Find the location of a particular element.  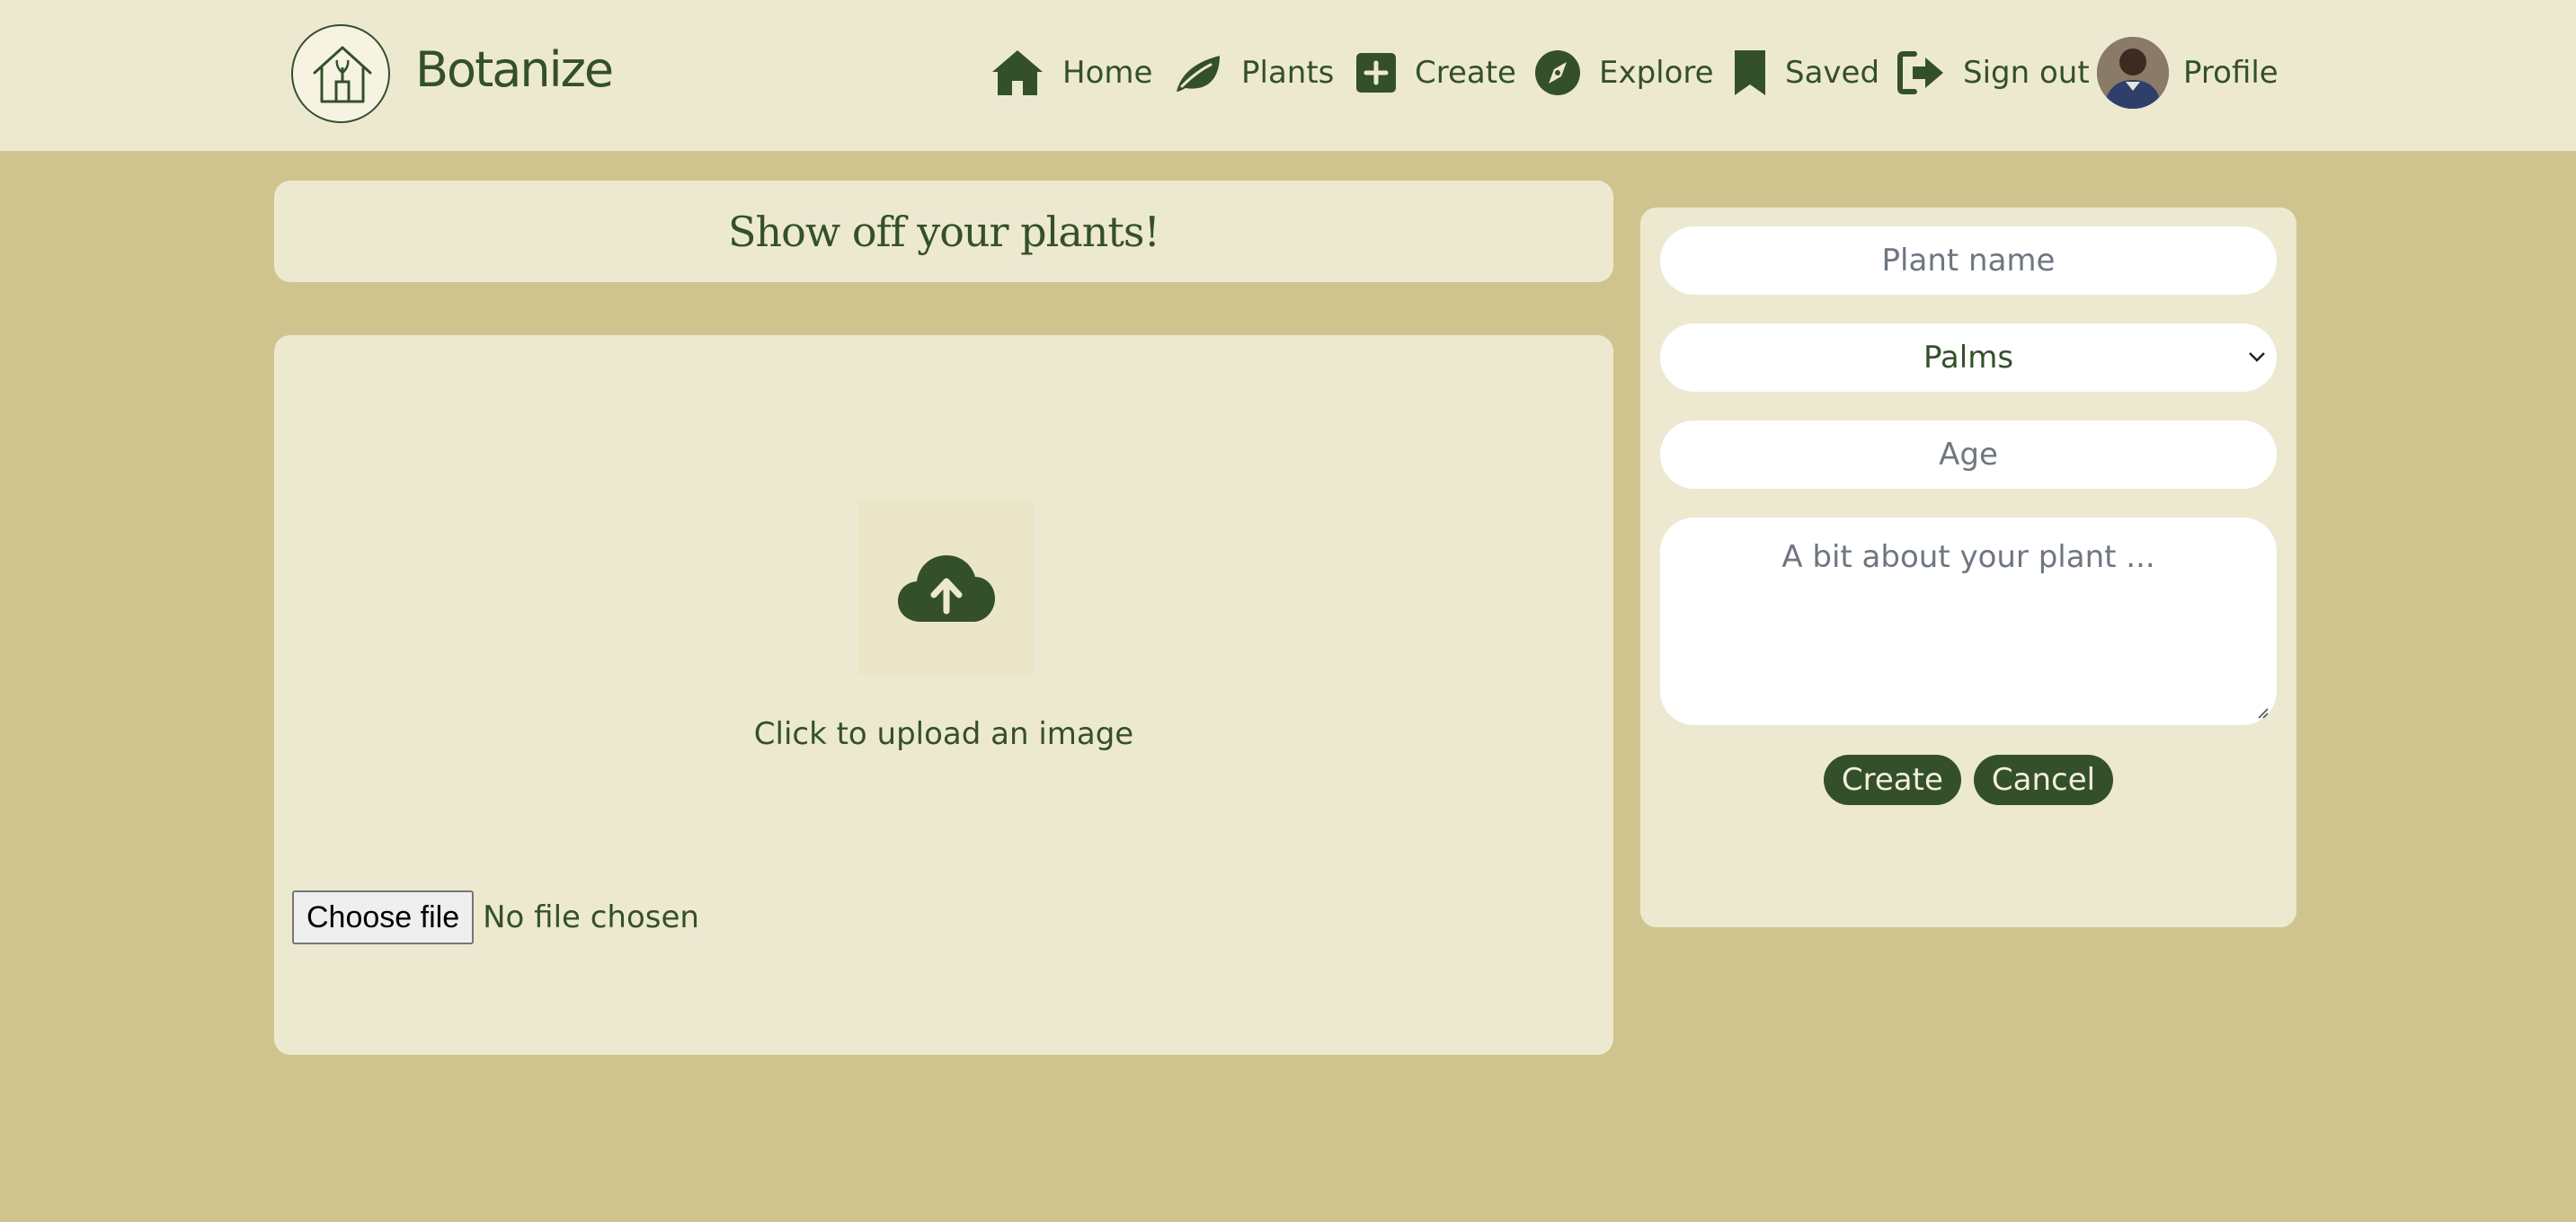

title-card: Show off your plants! is located at coordinates (943, 231).